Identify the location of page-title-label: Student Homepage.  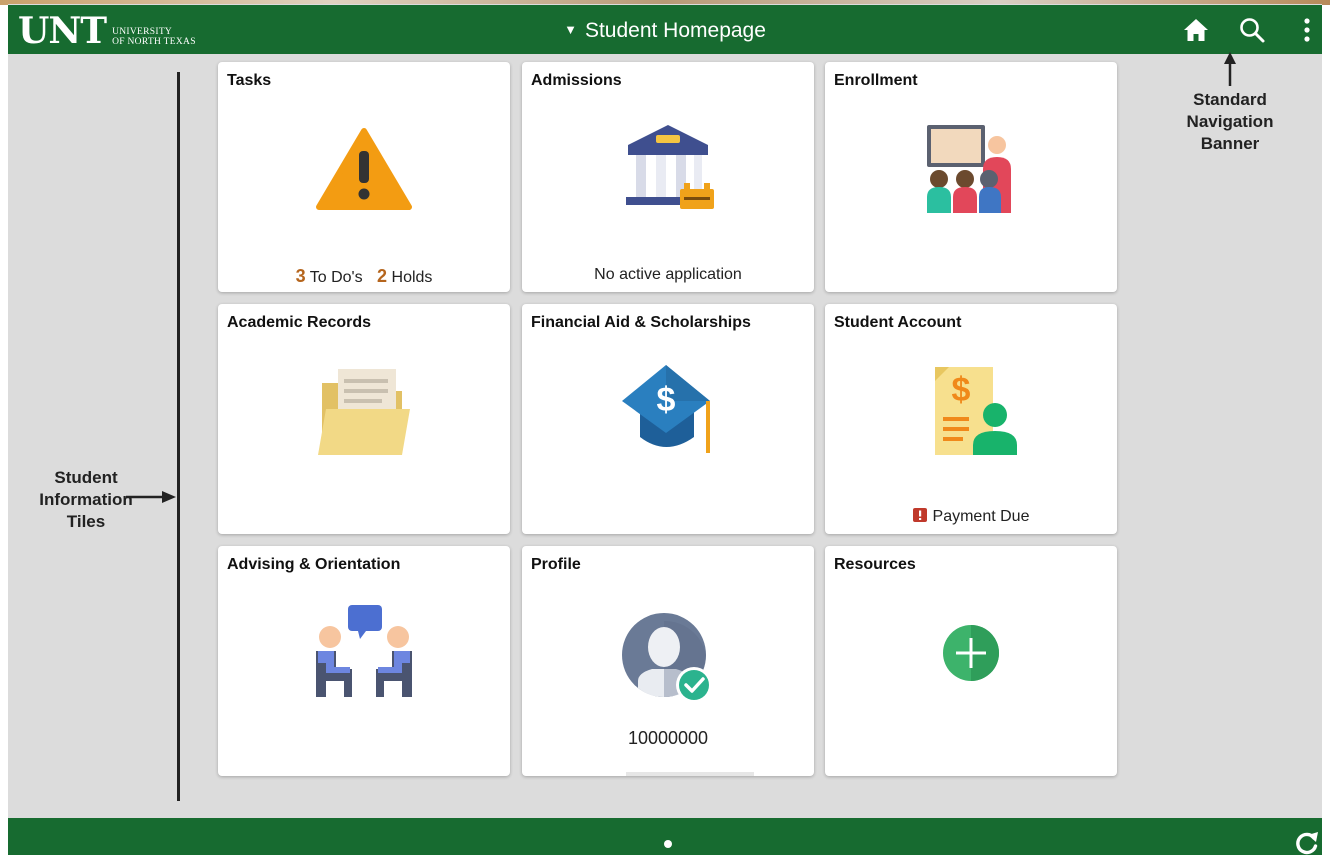
(675, 30).